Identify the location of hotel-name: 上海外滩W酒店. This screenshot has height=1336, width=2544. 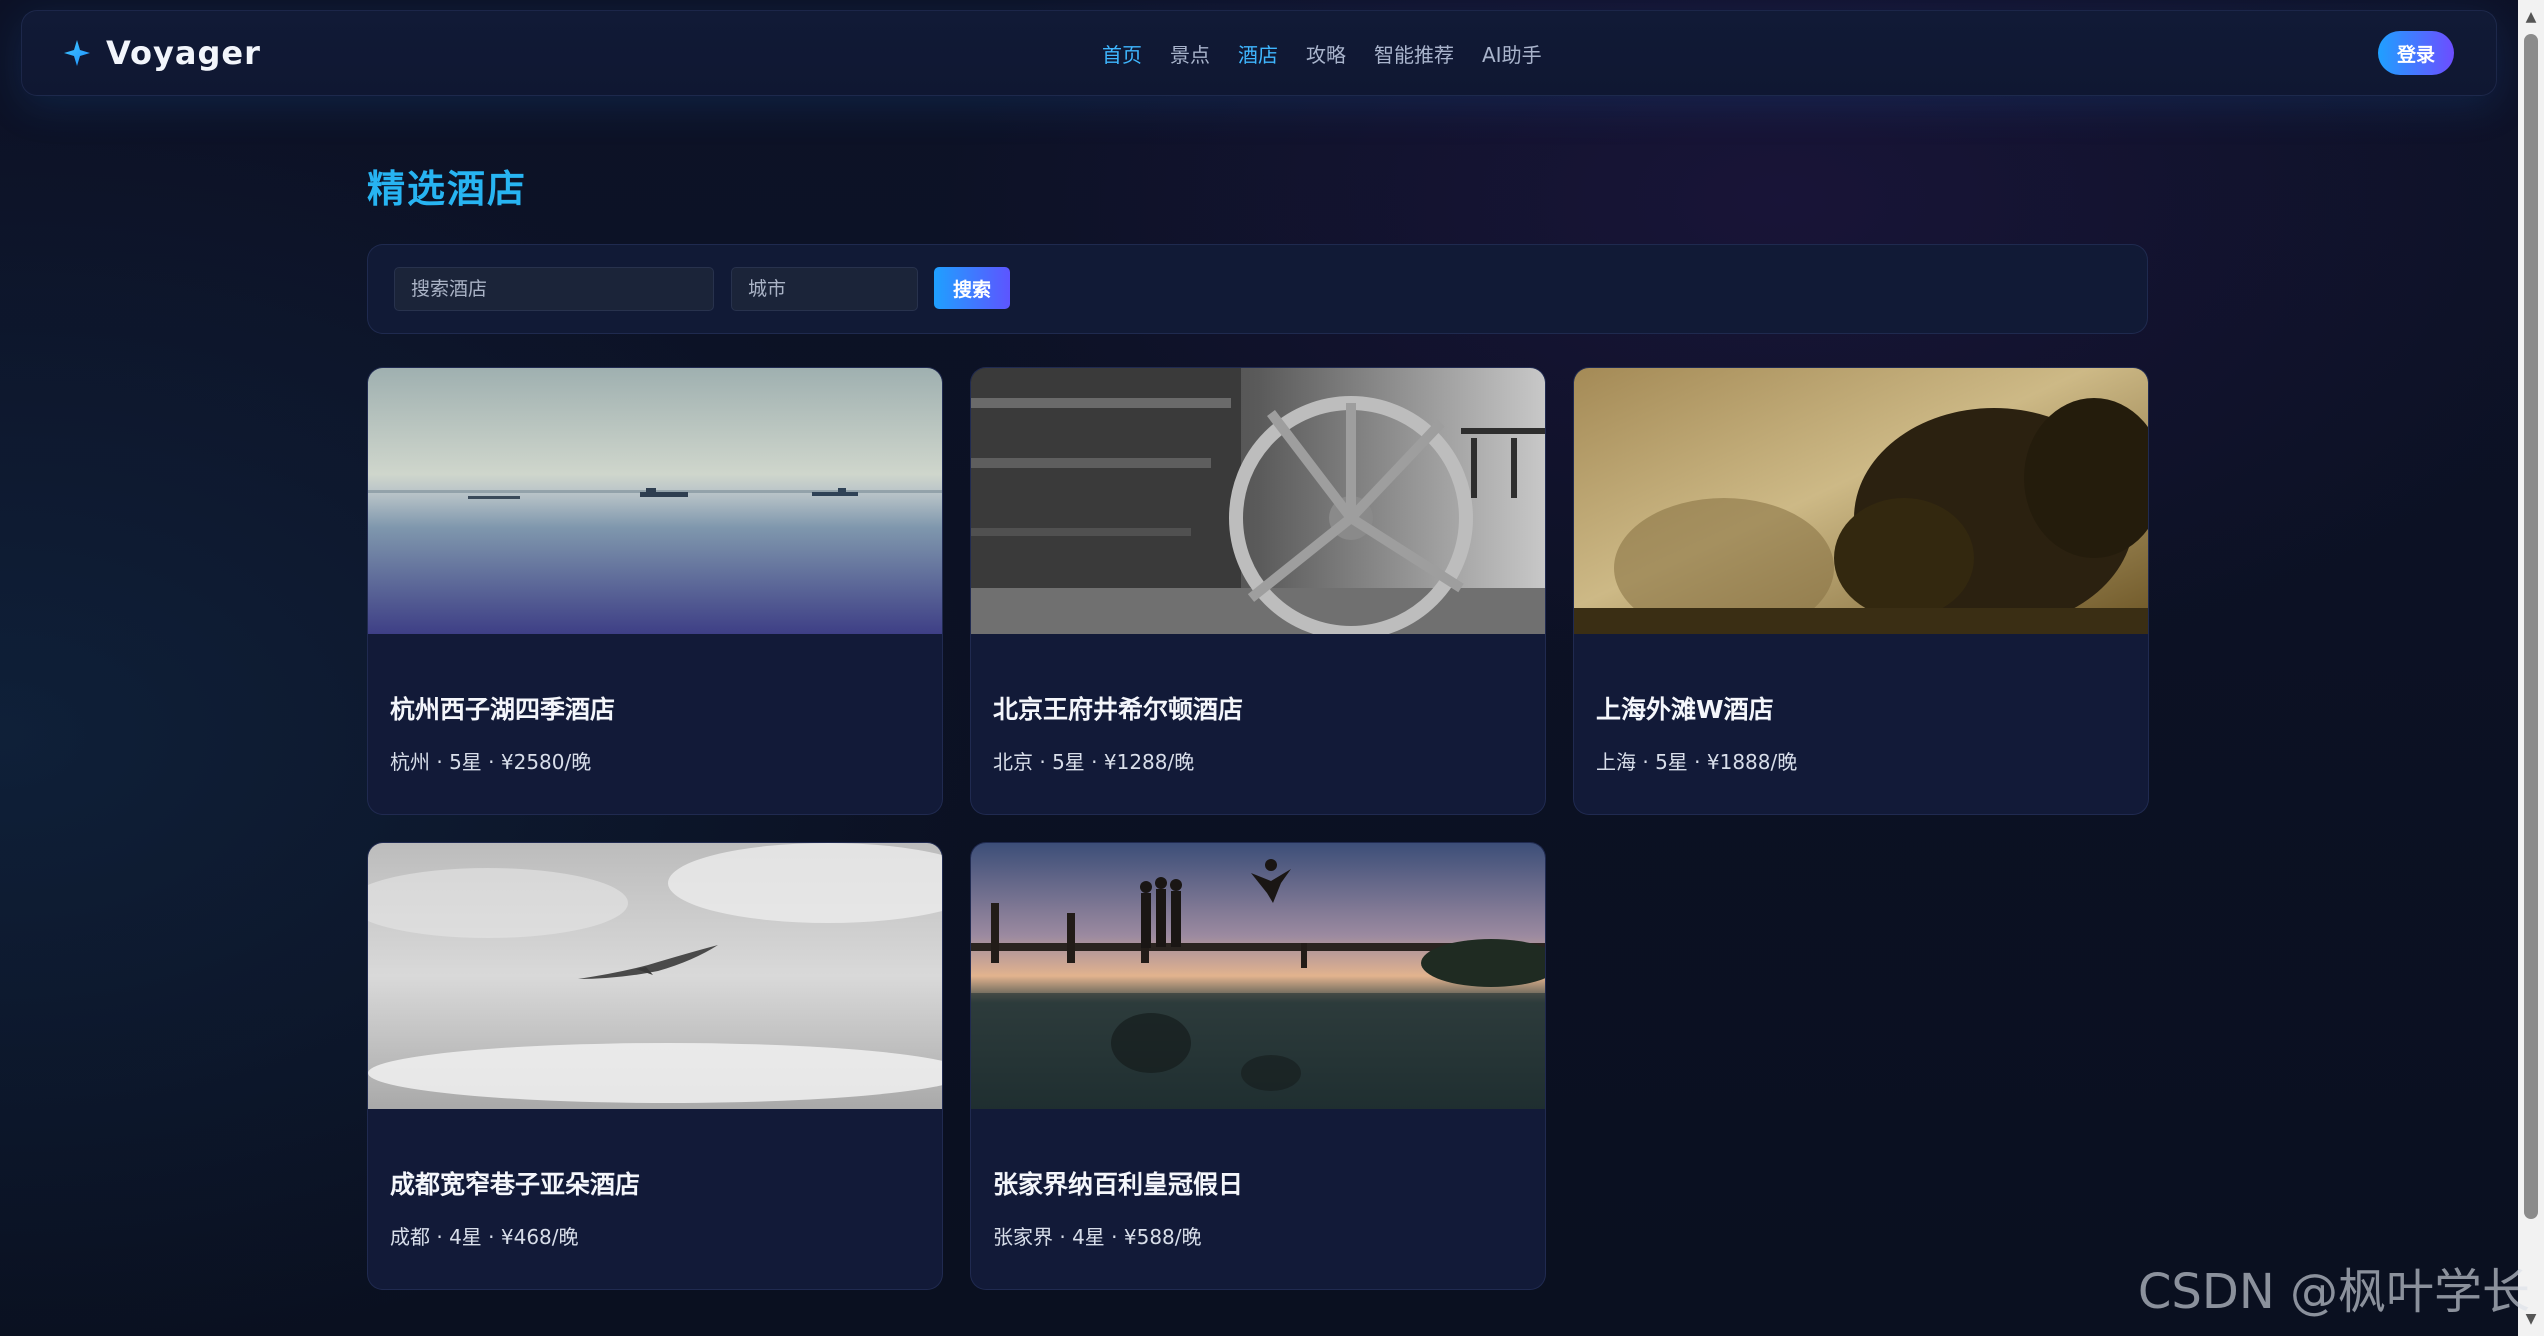
(1685, 709).